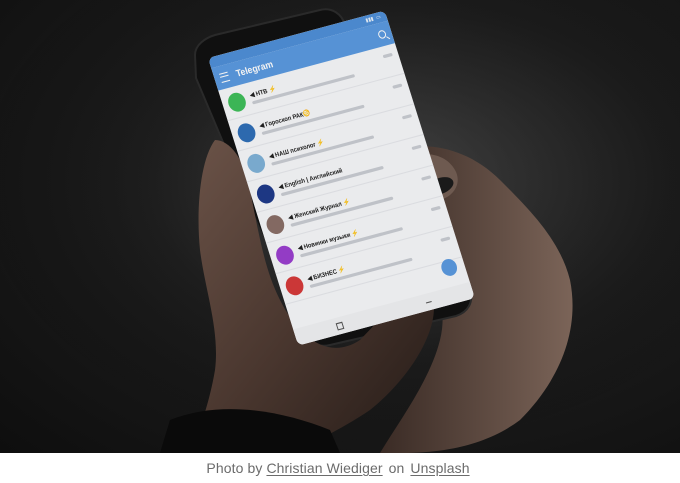  Describe the element at coordinates (340, 325) in the screenshot. I see `recents-icon` at that location.